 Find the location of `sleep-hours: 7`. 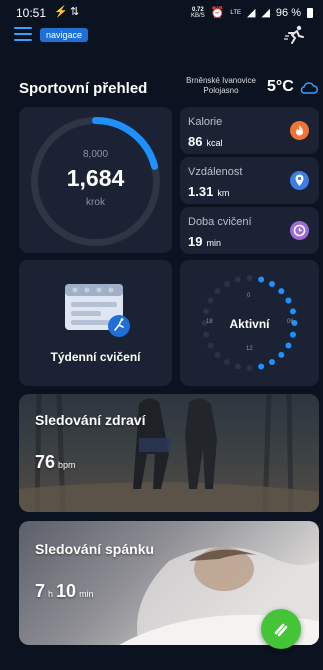

sleep-hours: 7 is located at coordinates (40, 591).